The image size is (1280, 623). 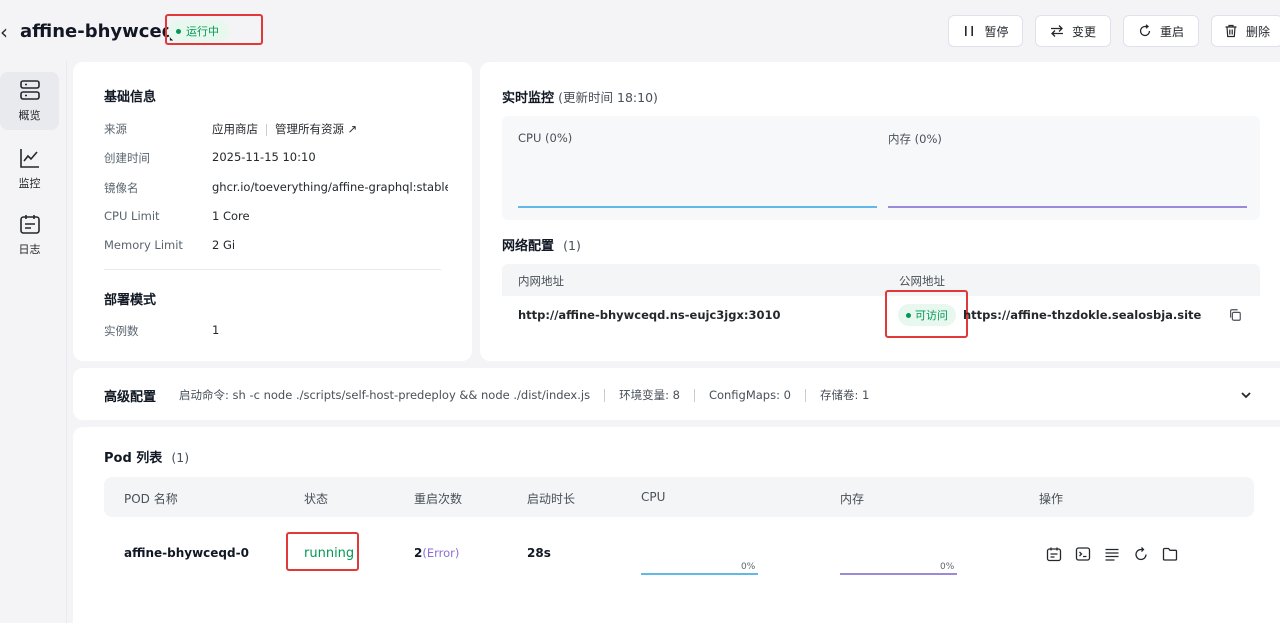 What do you see at coordinates (1082, 315) in the screenshot?
I see `public-url: https://affine-thzdokle.sealosbja.site` at bounding box center [1082, 315].